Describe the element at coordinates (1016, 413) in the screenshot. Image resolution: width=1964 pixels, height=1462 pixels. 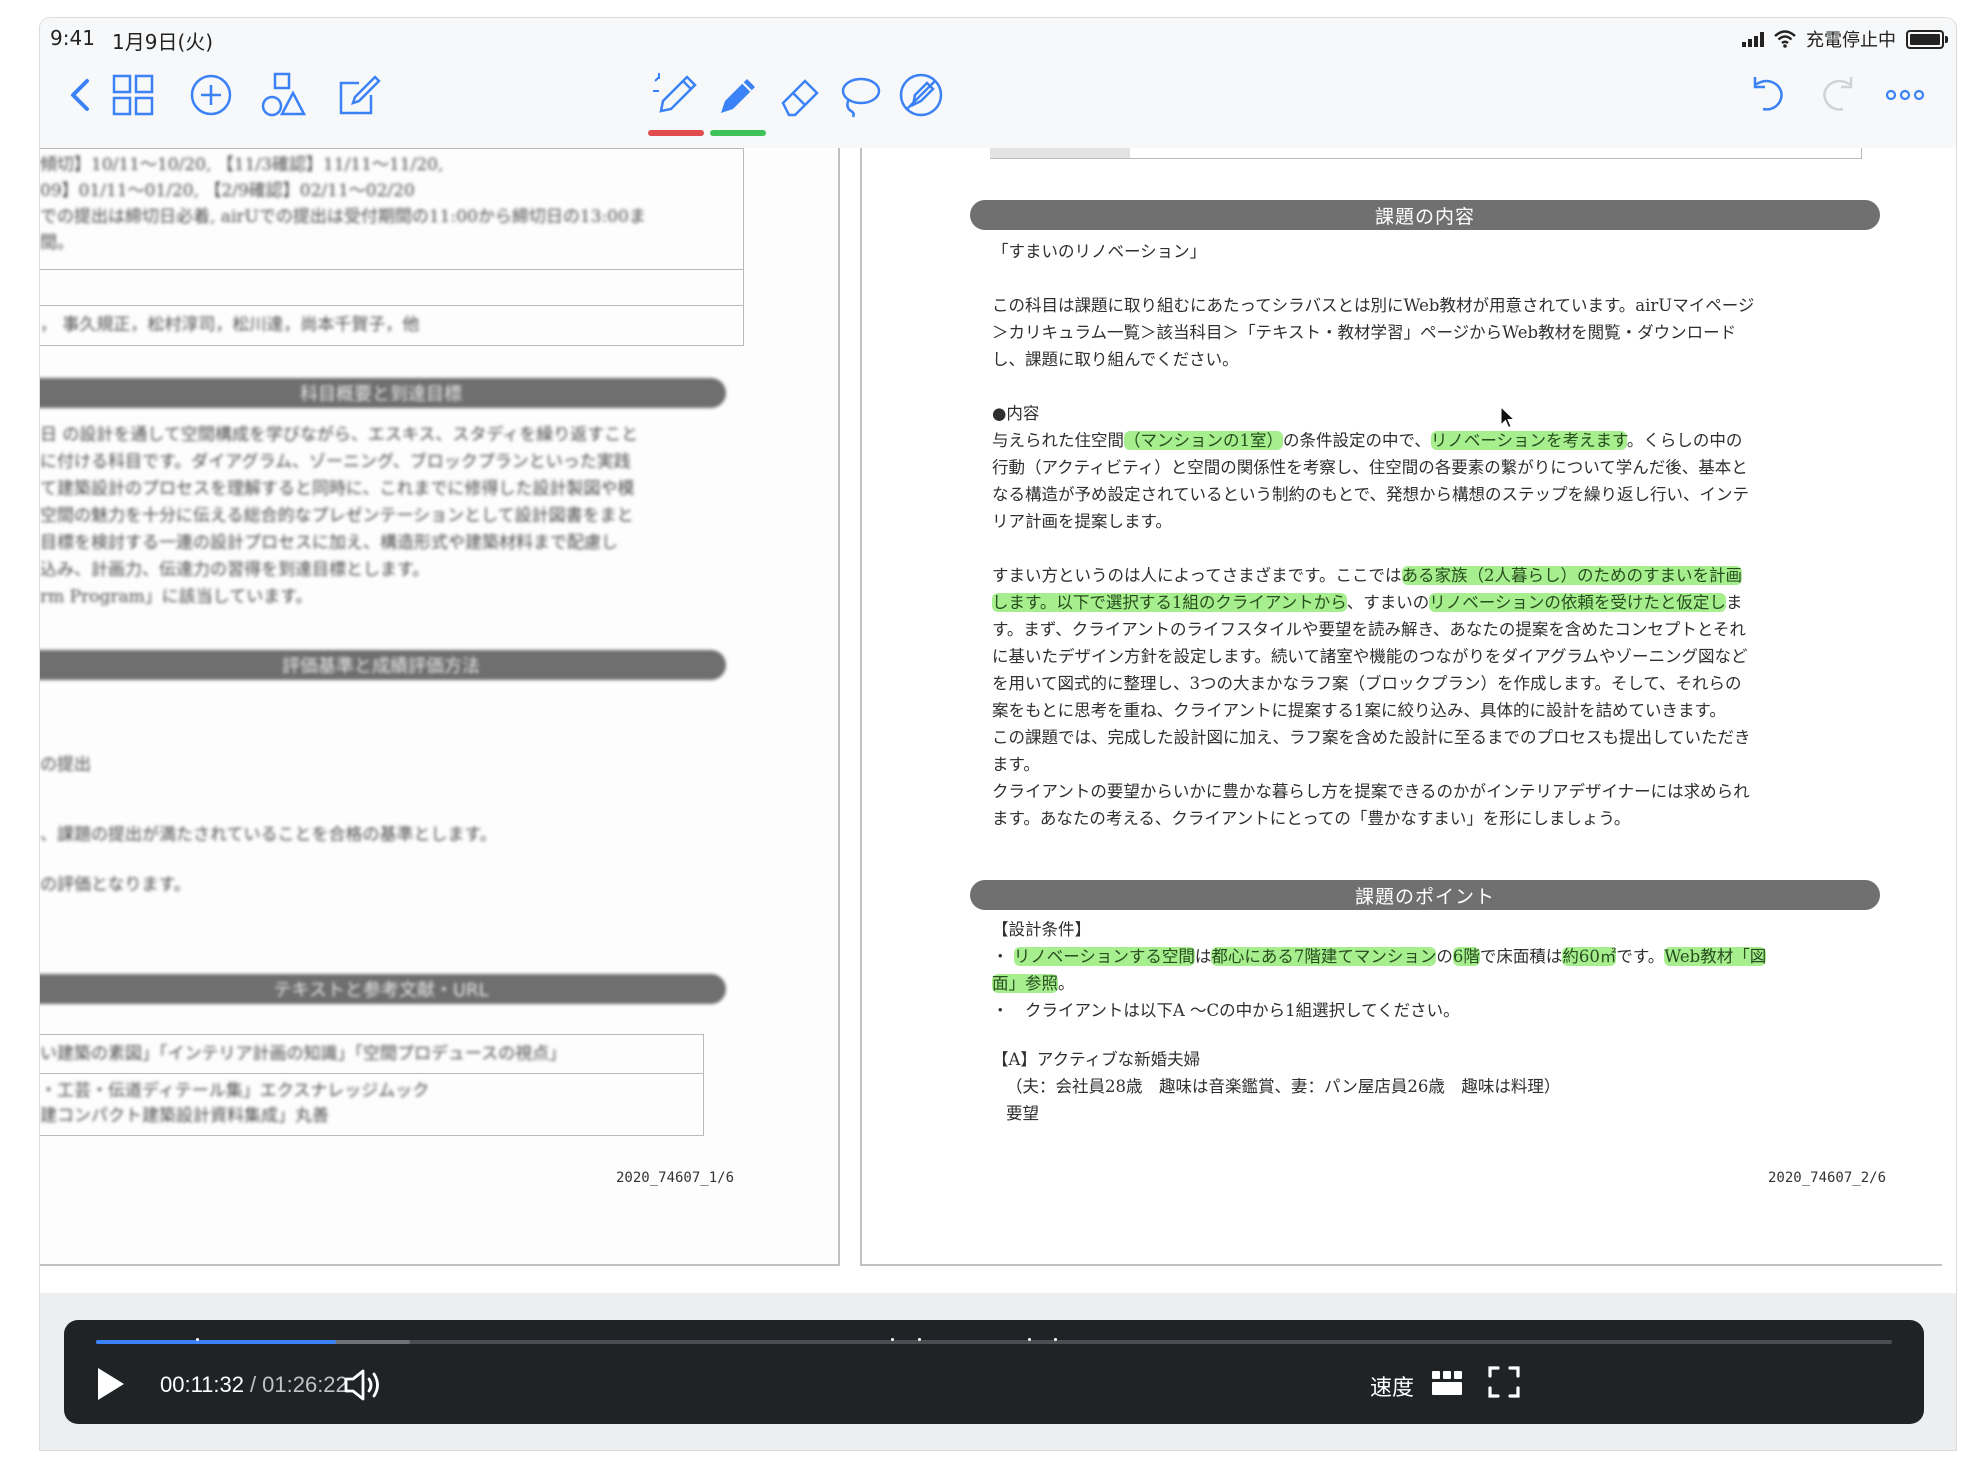
I see `content-heading: ●内容` at that location.